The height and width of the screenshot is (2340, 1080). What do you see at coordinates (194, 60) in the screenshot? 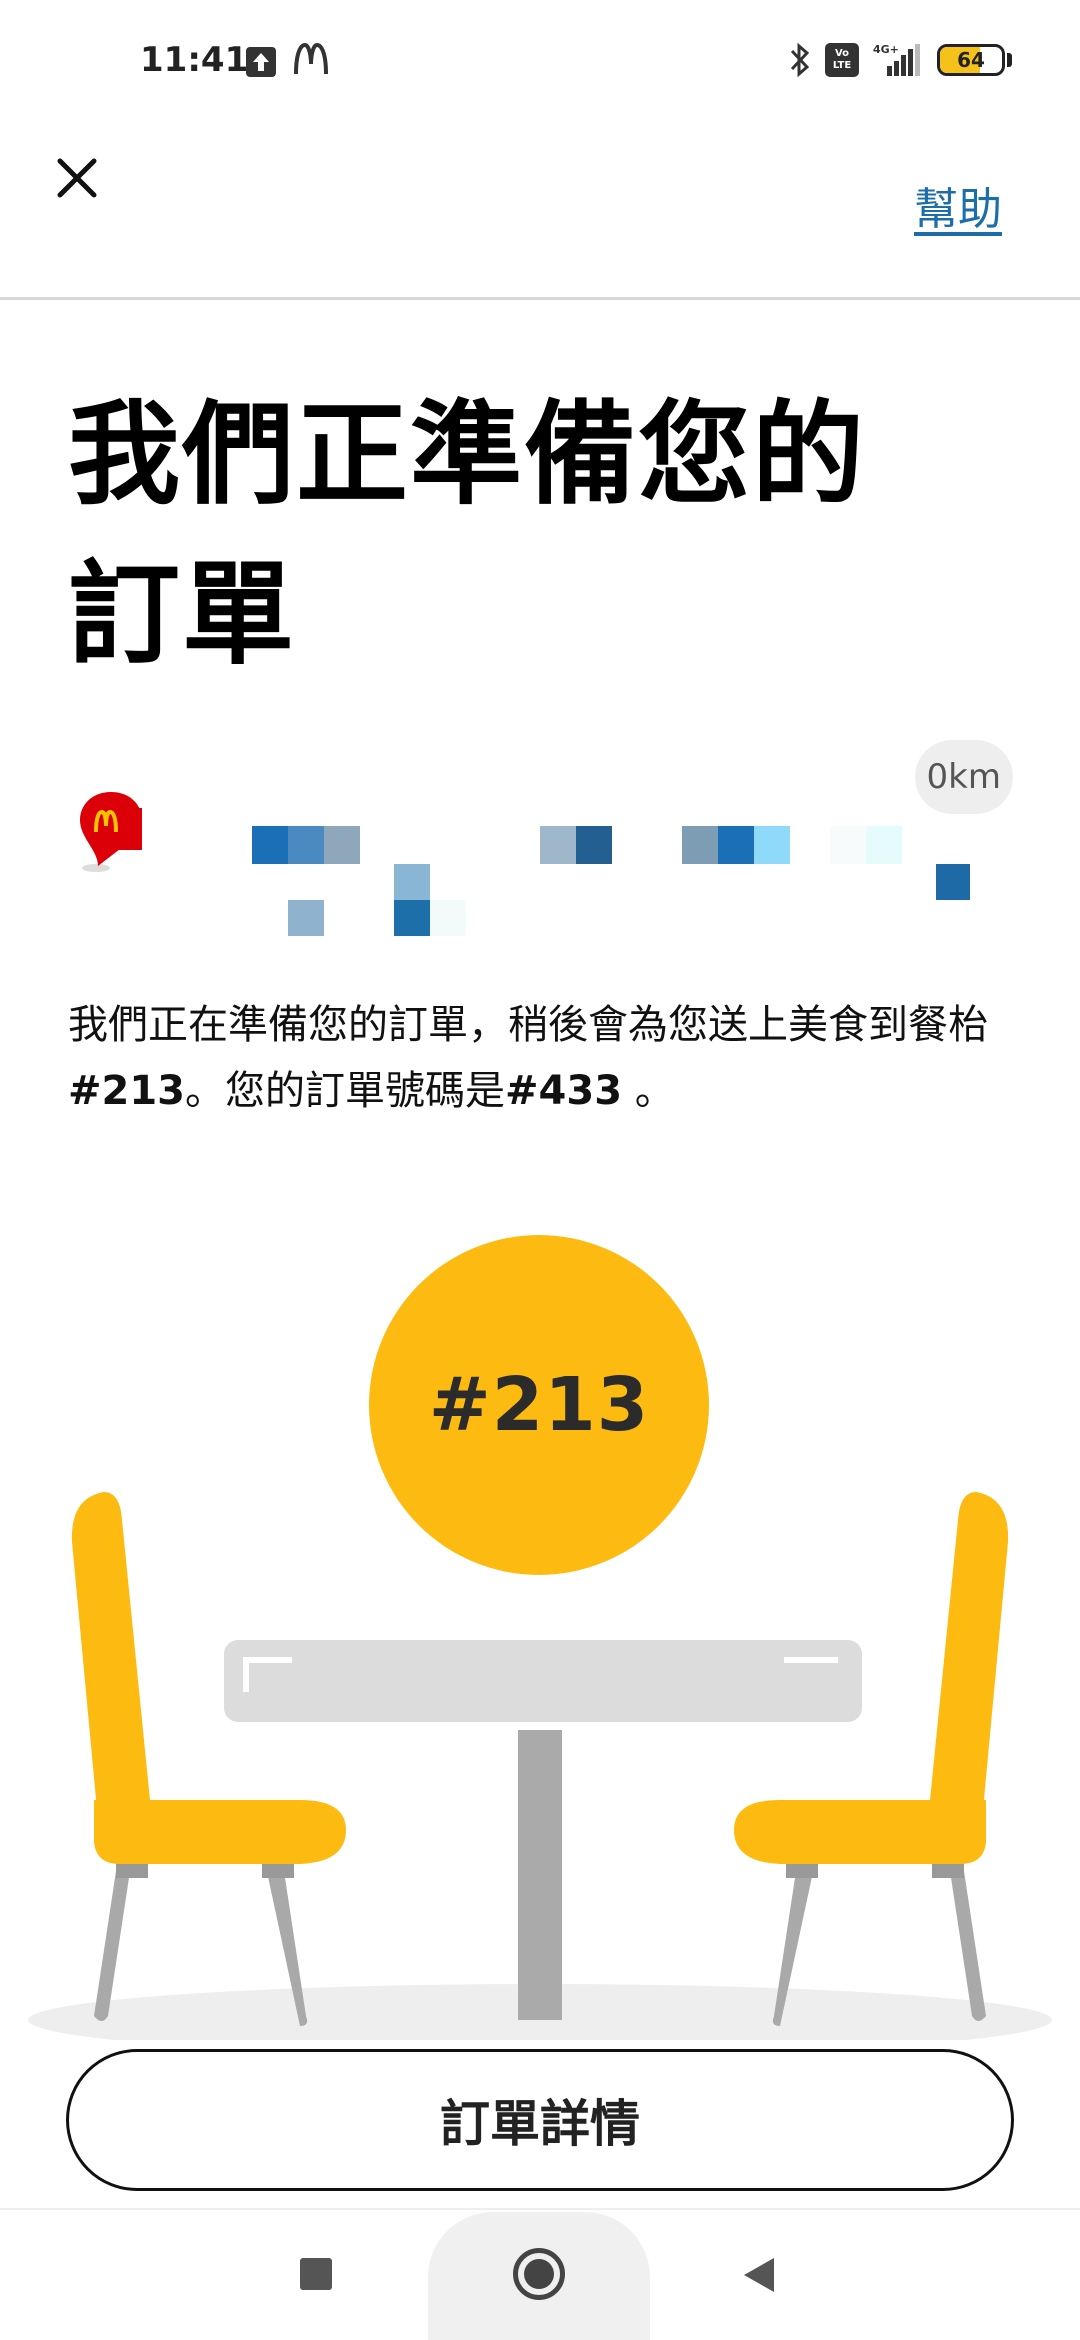
I see `status-time: 11:41` at bounding box center [194, 60].